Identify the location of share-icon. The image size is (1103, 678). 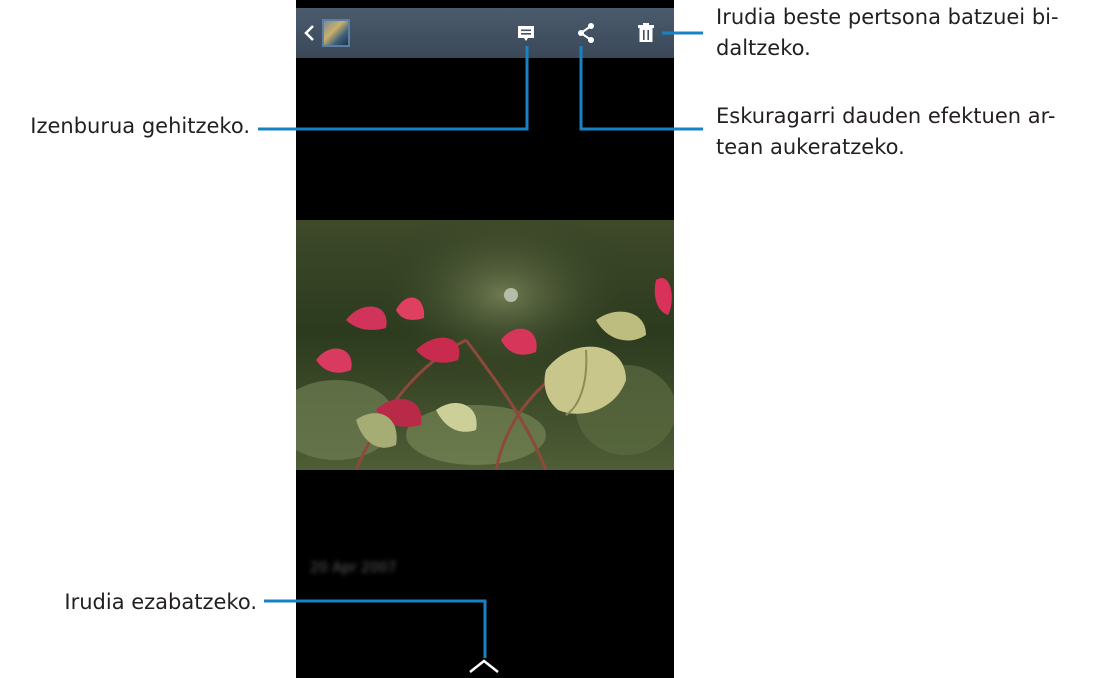
(586, 33).